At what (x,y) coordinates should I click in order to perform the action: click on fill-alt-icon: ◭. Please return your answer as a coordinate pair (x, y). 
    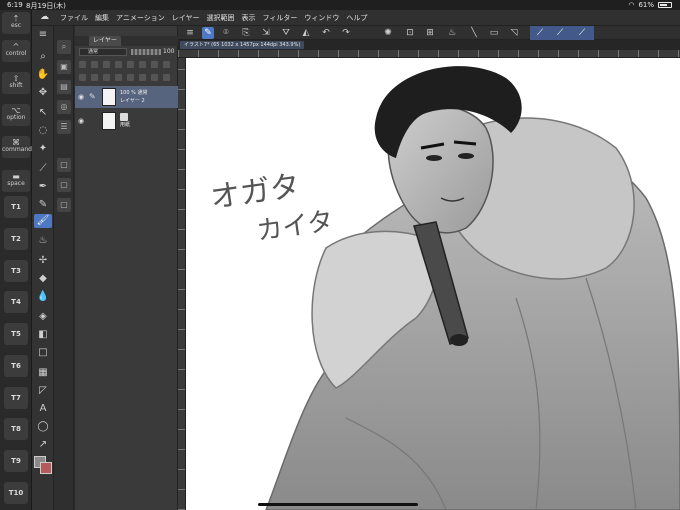
    Looking at the image, I should click on (306, 33).